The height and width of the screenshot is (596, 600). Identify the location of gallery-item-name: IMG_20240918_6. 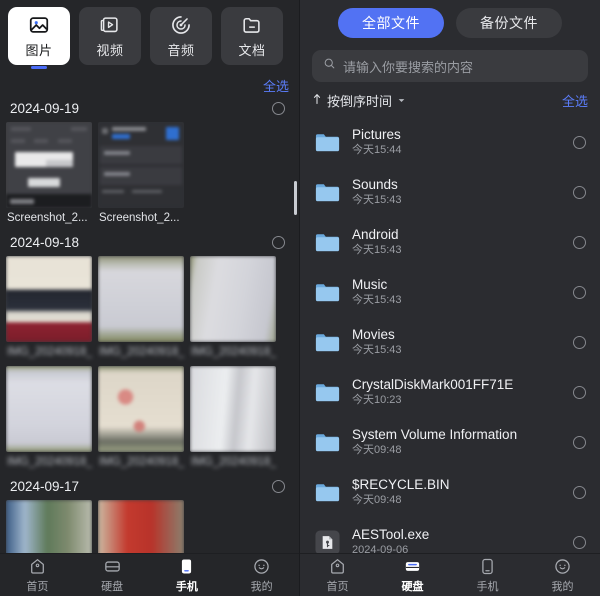
(233, 462).